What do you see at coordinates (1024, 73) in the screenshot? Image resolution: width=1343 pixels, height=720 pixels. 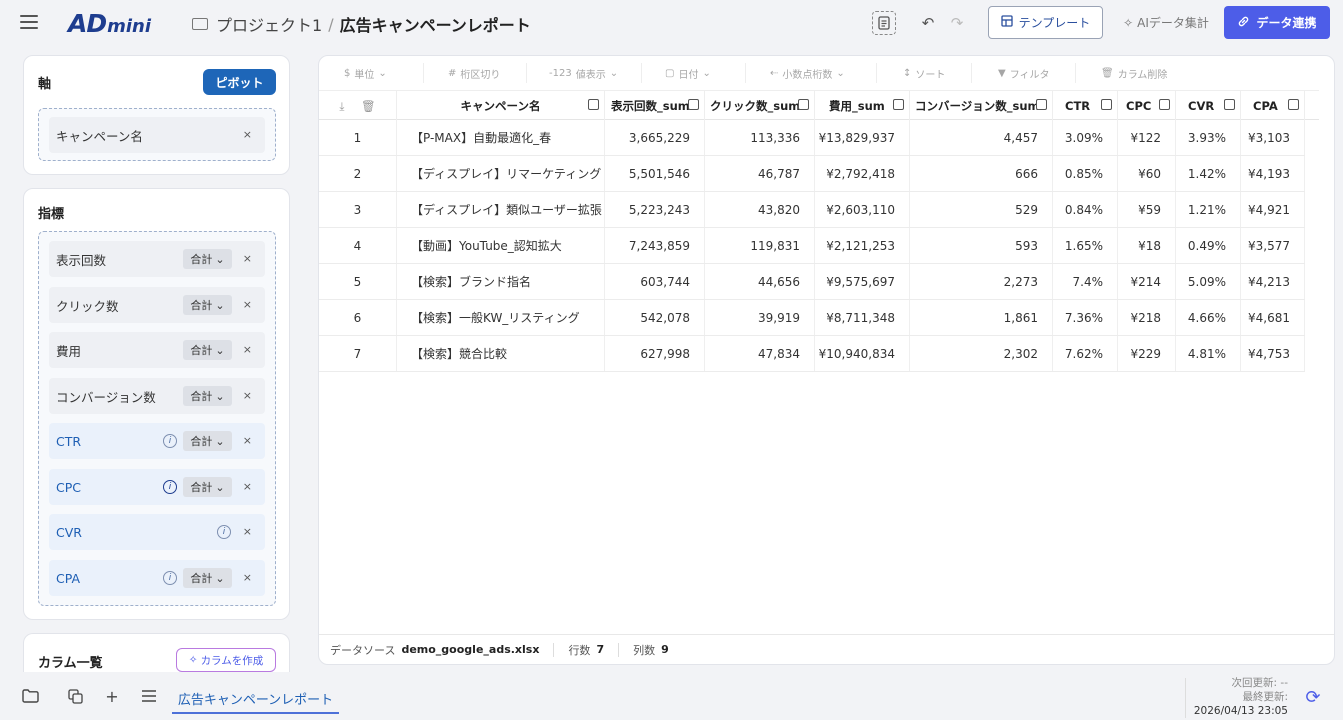 I see `filter-tool: ▼ フィルタ` at bounding box center [1024, 73].